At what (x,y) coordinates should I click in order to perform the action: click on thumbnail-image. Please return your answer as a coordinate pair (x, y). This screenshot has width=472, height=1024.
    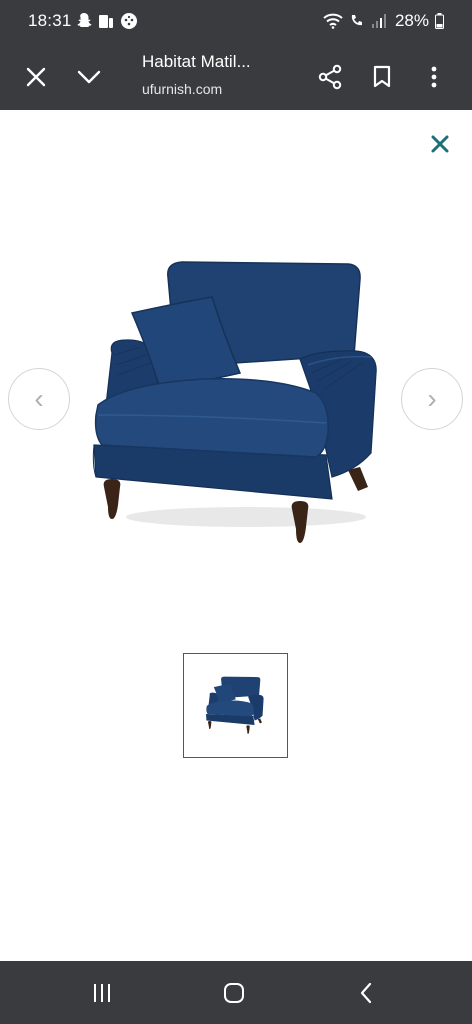
    Looking at the image, I should click on (235, 705).